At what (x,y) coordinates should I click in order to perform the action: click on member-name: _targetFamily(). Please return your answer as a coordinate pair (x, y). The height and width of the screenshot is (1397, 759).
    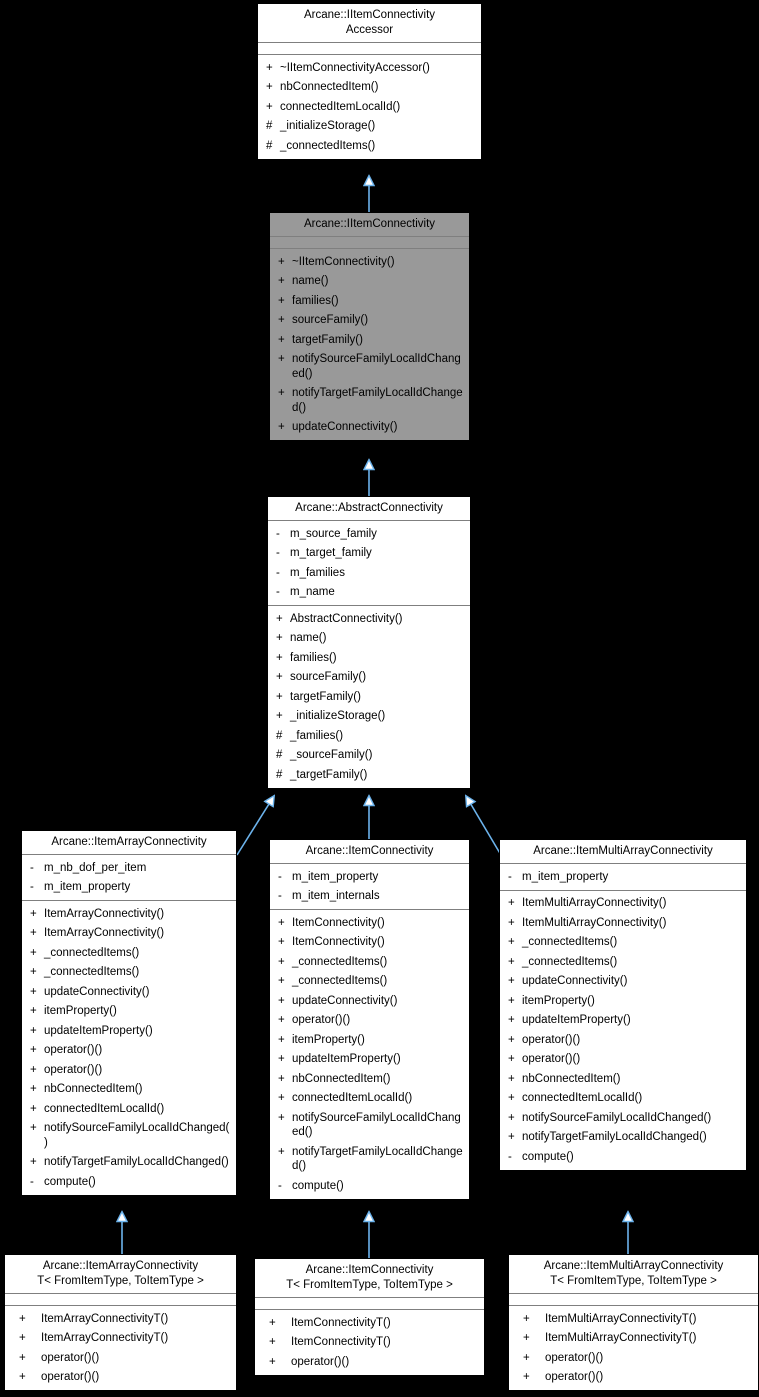
    Looking at the image, I should click on (329, 774).